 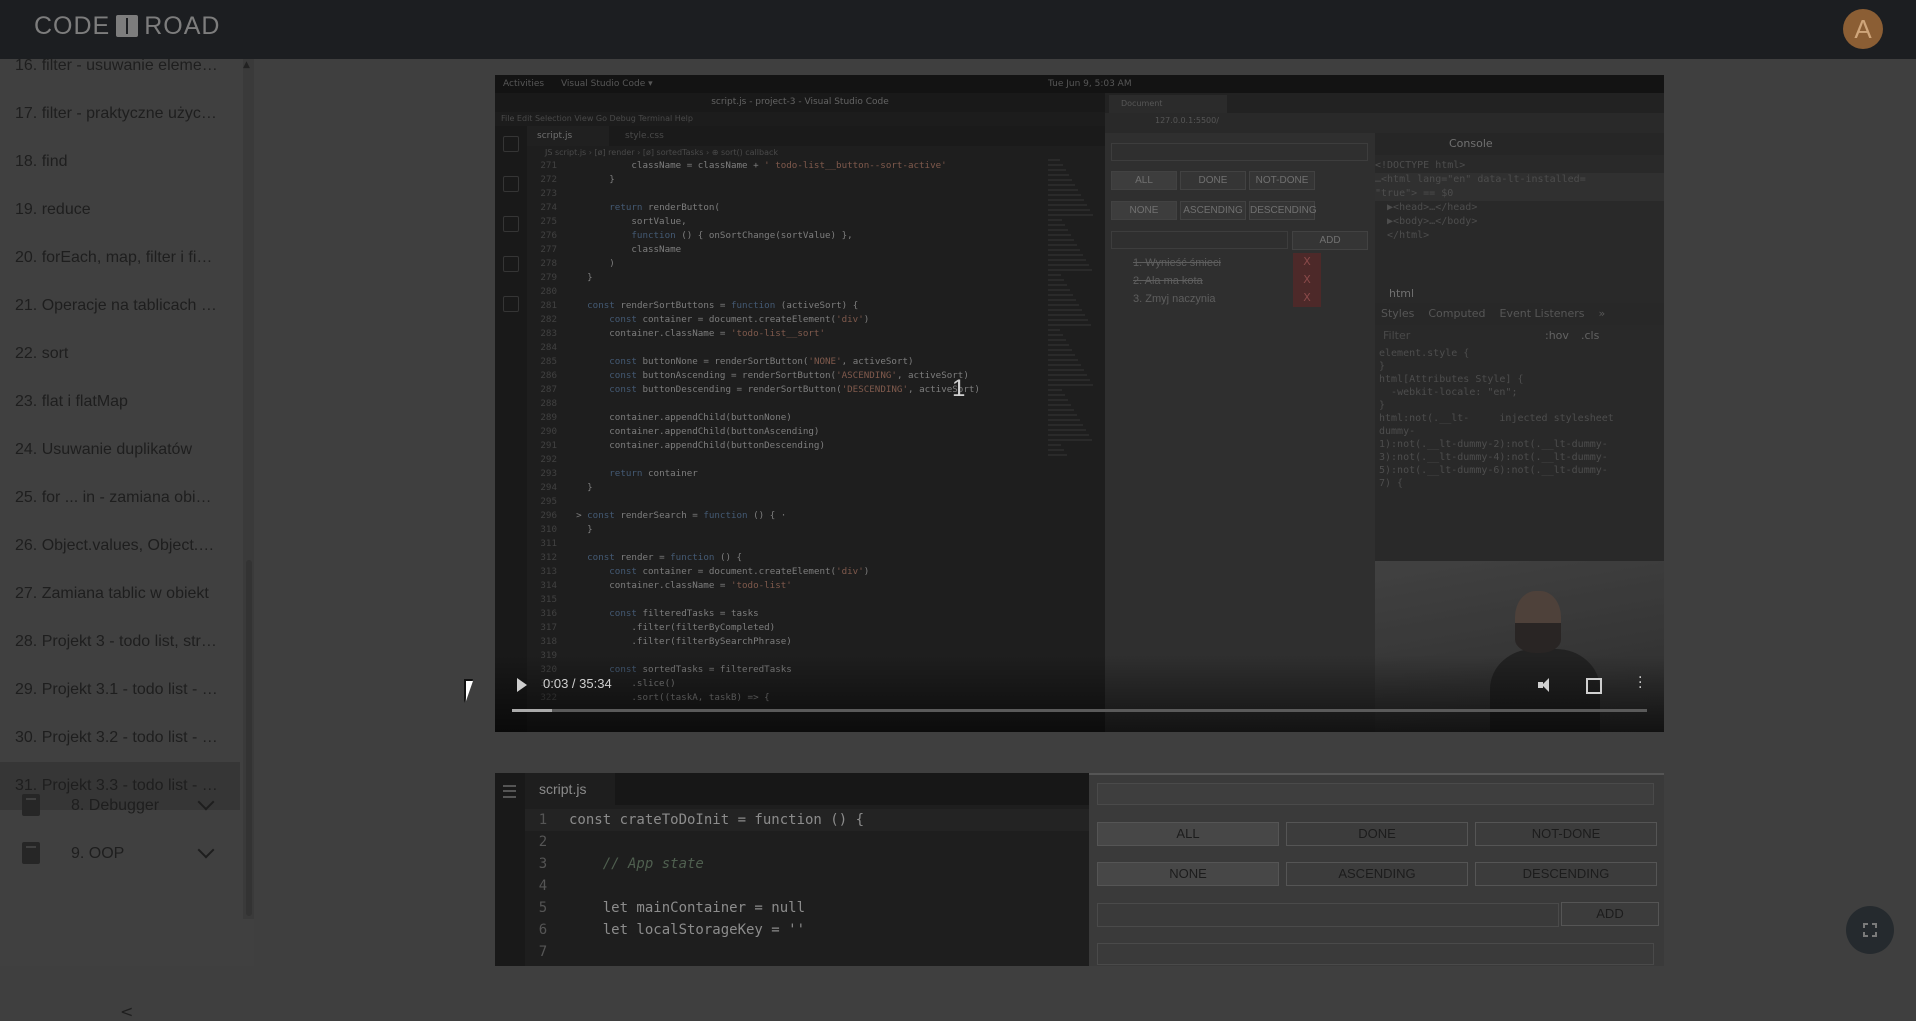 I want to click on preview-sort-button-ascending: ASCENDING, so click(x=1377, y=874).